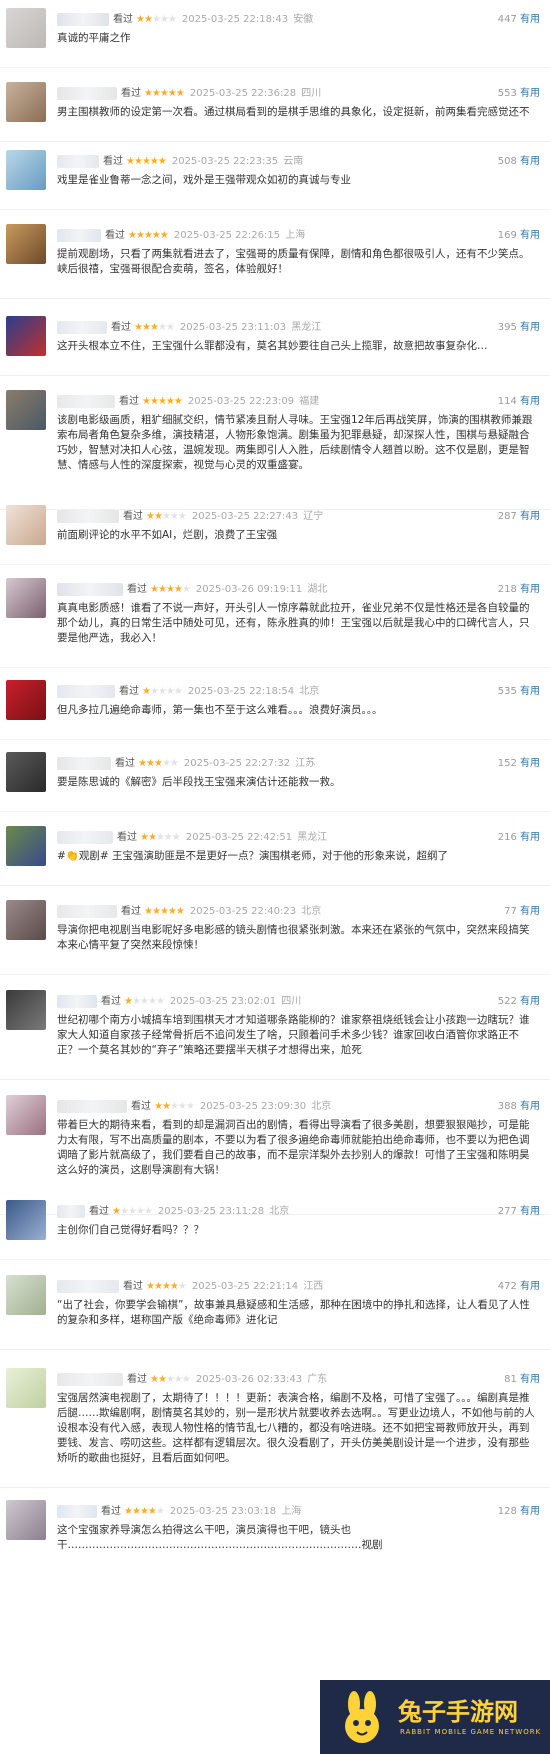 Image resolution: width=550 pixels, height=1754 pixels. Describe the element at coordinates (306, 327) in the screenshot. I see `comment-location: 黑龙江` at that location.